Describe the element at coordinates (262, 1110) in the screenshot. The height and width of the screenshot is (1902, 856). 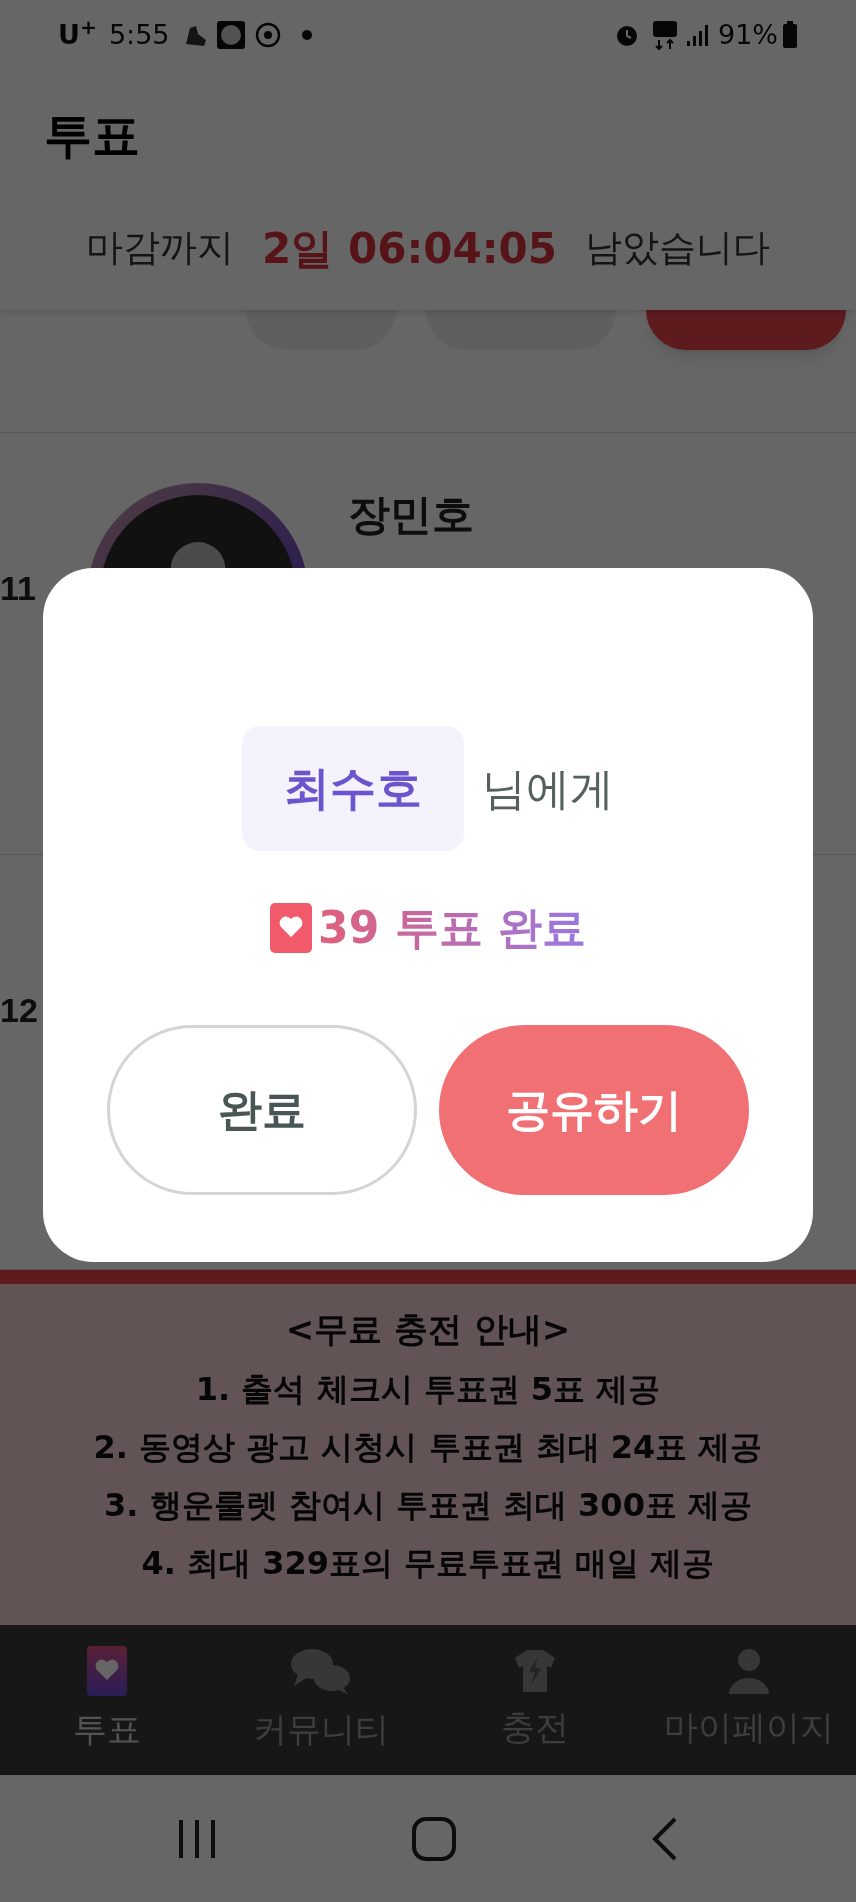
I see `done-button: 완료` at that location.